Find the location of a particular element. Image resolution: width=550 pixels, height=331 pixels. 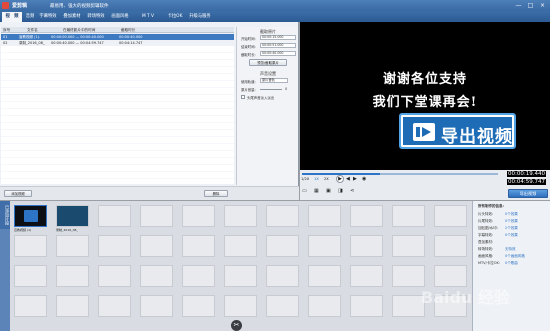

crop-icon: ▣ is located at coordinates (328, 191).